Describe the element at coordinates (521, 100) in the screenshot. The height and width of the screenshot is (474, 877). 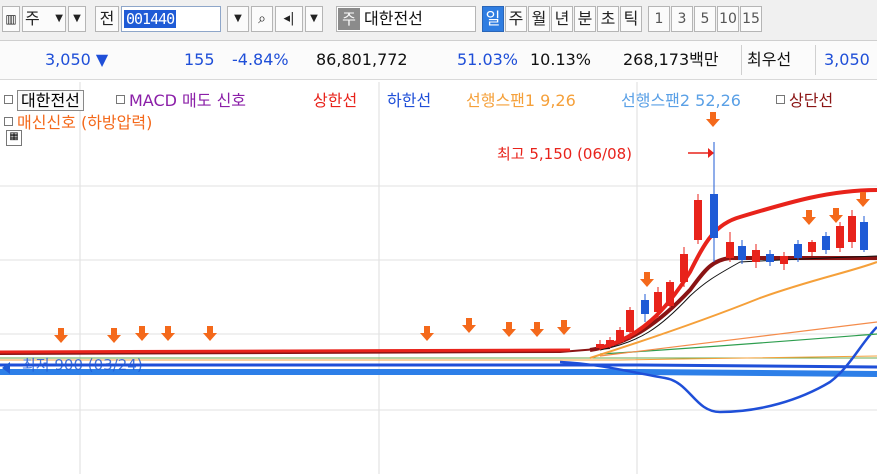
I see `legend-span1: 선행스팬1 9,26` at that location.